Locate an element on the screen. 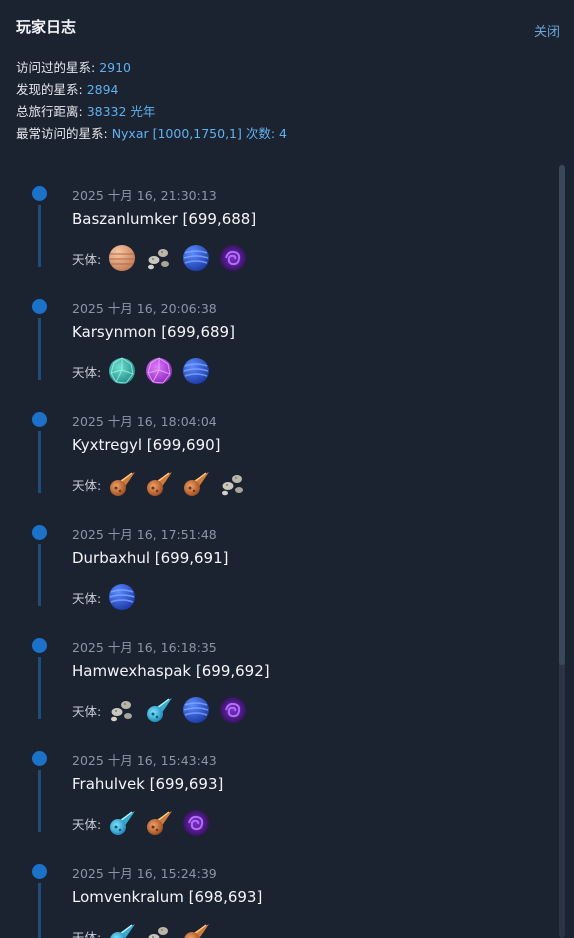  stat-discovered-label: 发现的星系: is located at coordinates (51, 89).